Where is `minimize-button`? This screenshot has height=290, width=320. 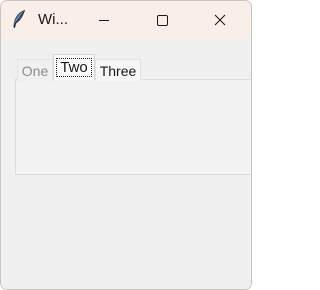 minimize-button is located at coordinates (104, 20).